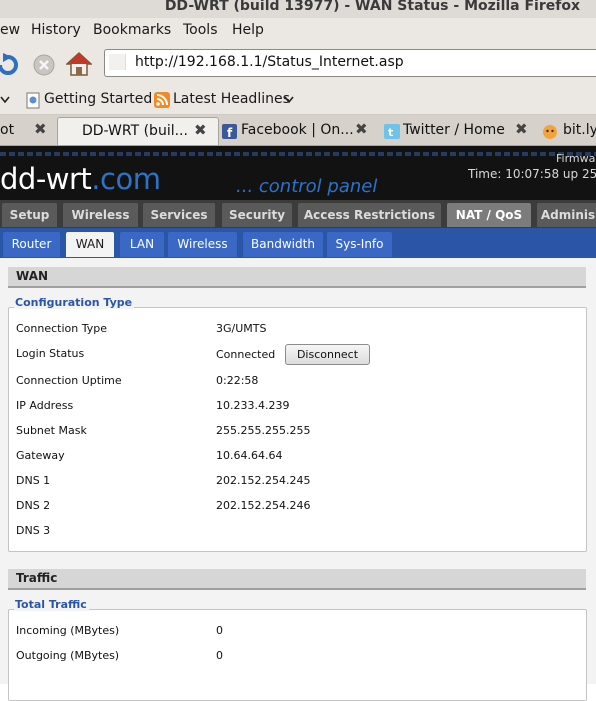 The image size is (596, 701). Describe the element at coordinates (283, 244) in the screenshot. I see `subtab-bandwidth: Bandwidth` at that location.